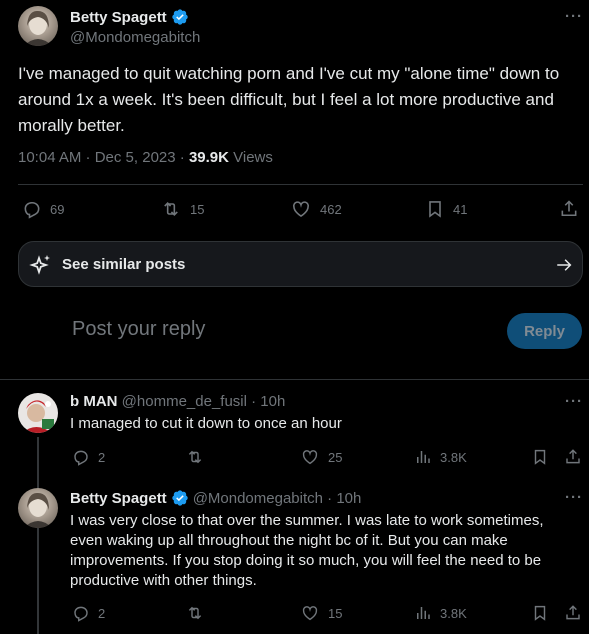 The image size is (589, 634). Describe the element at coordinates (316, 209) in the screenshot. I see `like-action: 462` at that location.